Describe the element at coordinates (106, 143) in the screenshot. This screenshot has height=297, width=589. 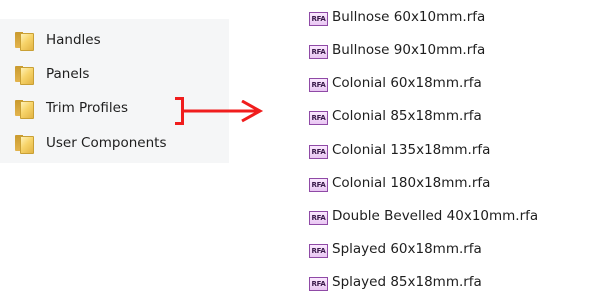
I see `folder-label: User Components` at that location.